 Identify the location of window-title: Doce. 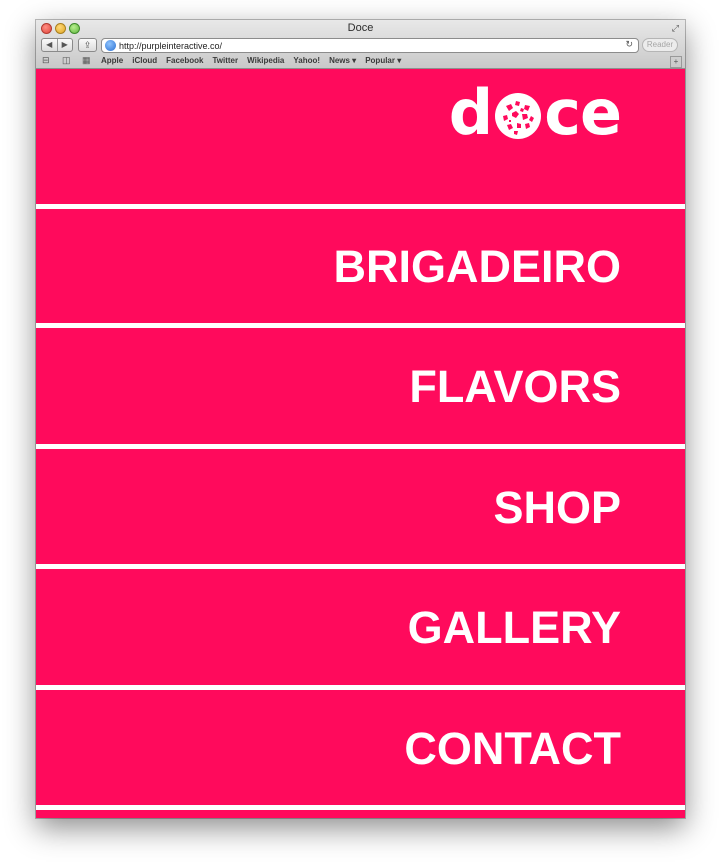
(360, 28).